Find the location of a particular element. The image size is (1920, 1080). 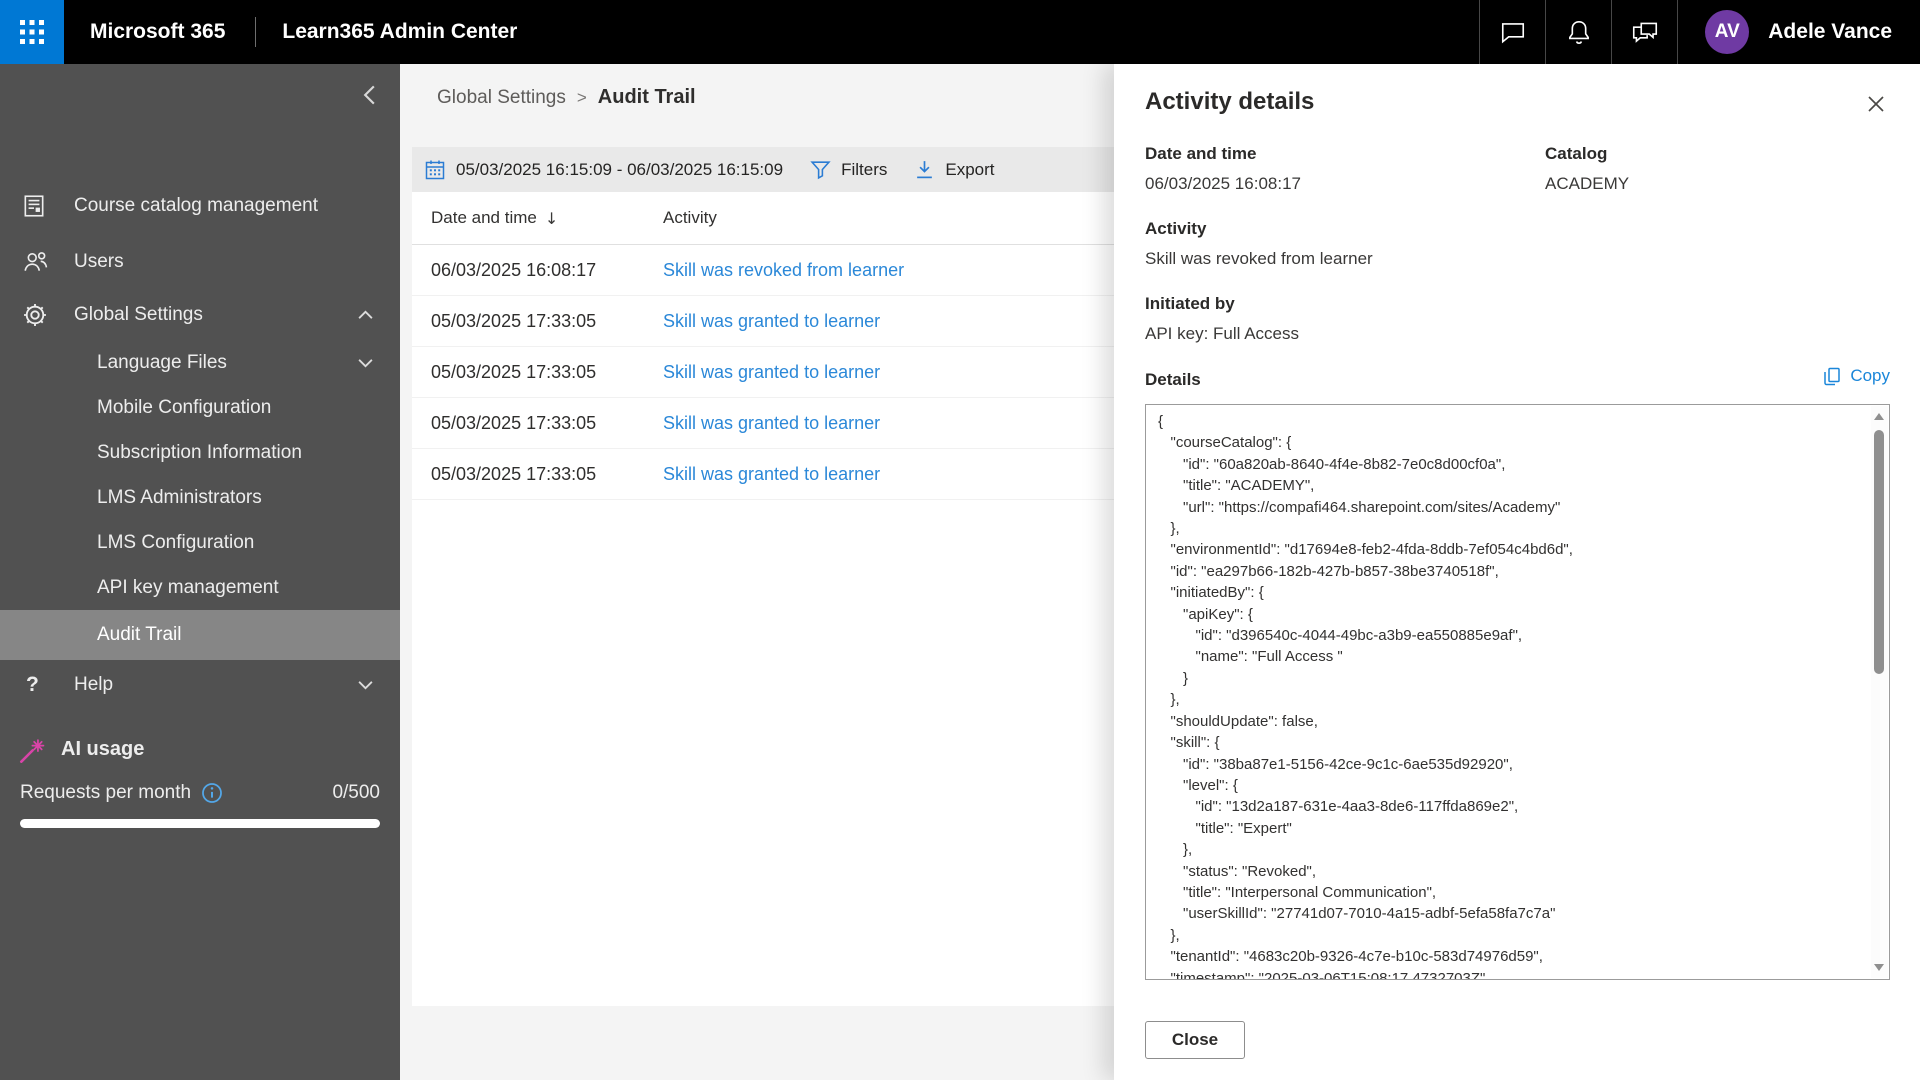

field-value: Skill was revoked from learner is located at coordinates (1259, 258).